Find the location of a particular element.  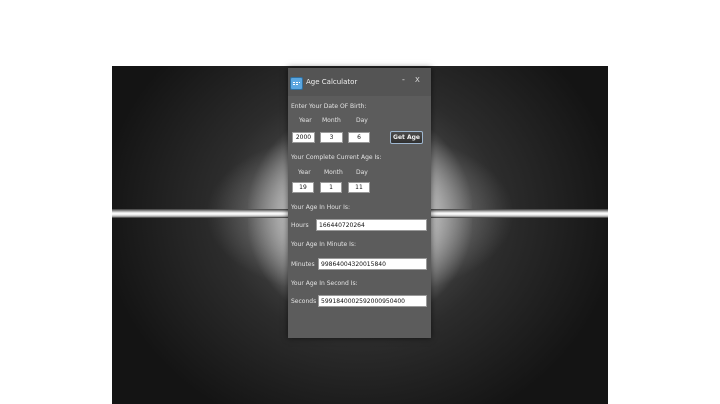

current-month-output is located at coordinates (331, 187).